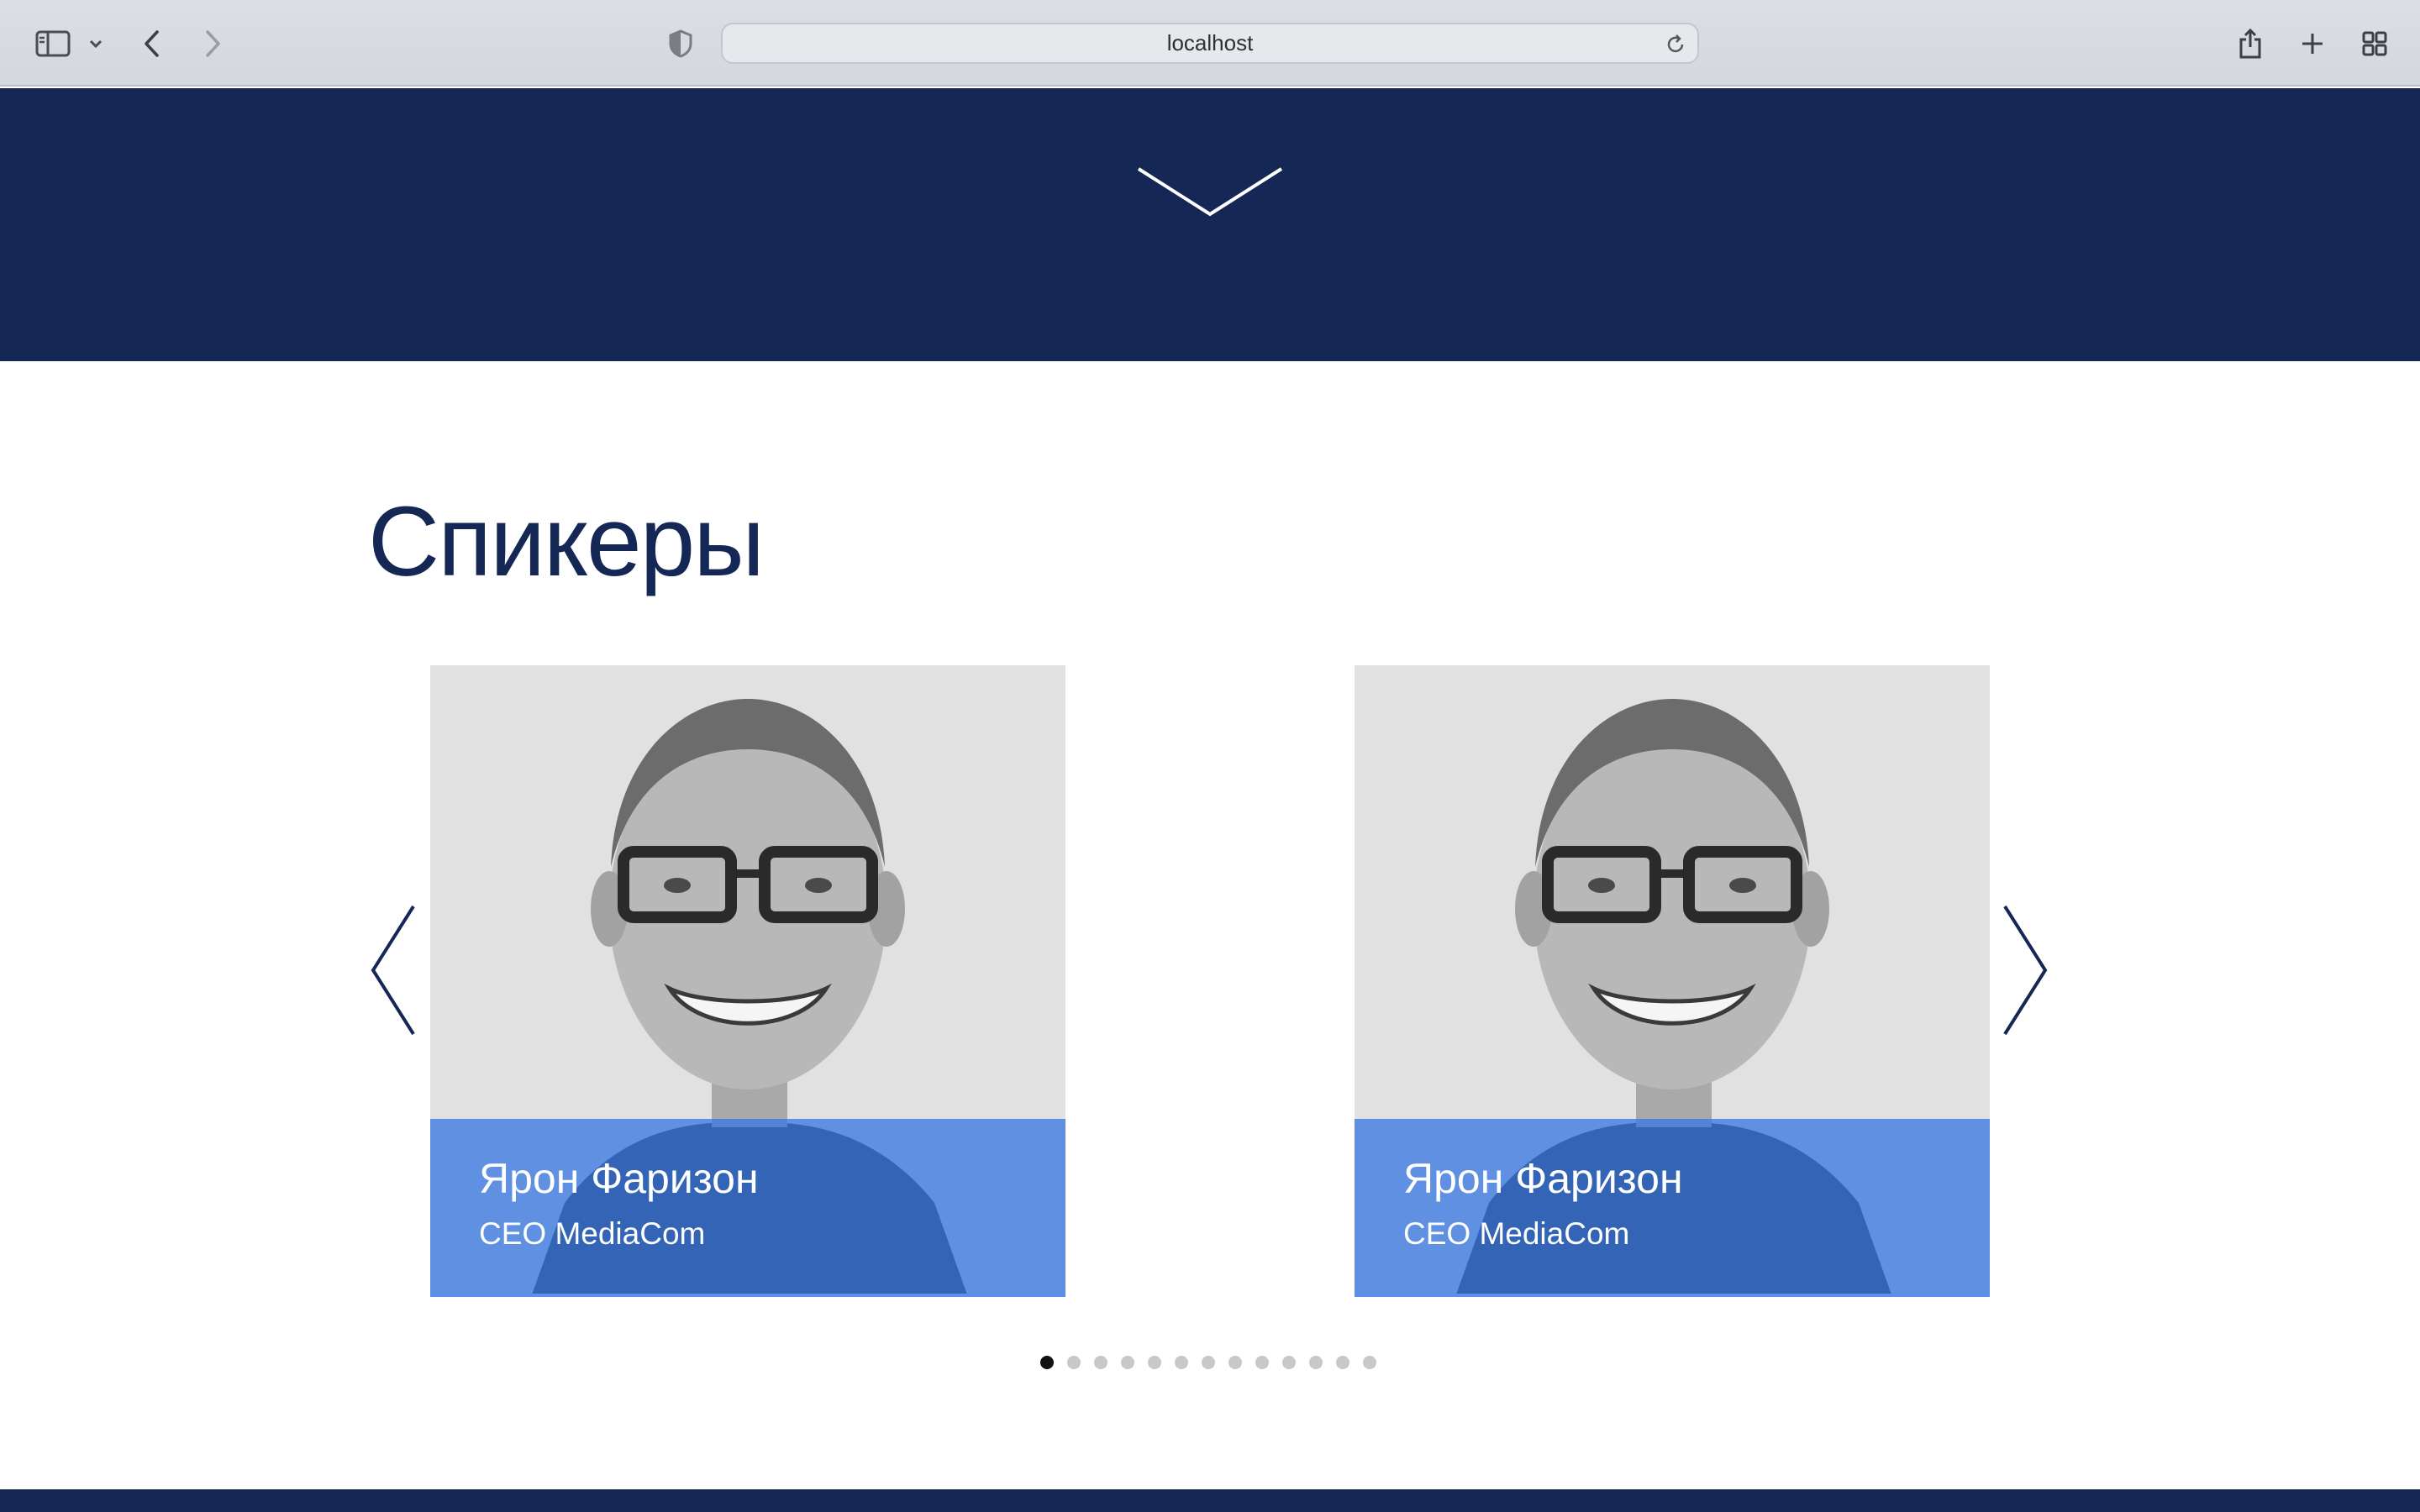 Image resolution: width=2420 pixels, height=1512 pixels. I want to click on browser-toolbar: localhost, so click(1210, 43).